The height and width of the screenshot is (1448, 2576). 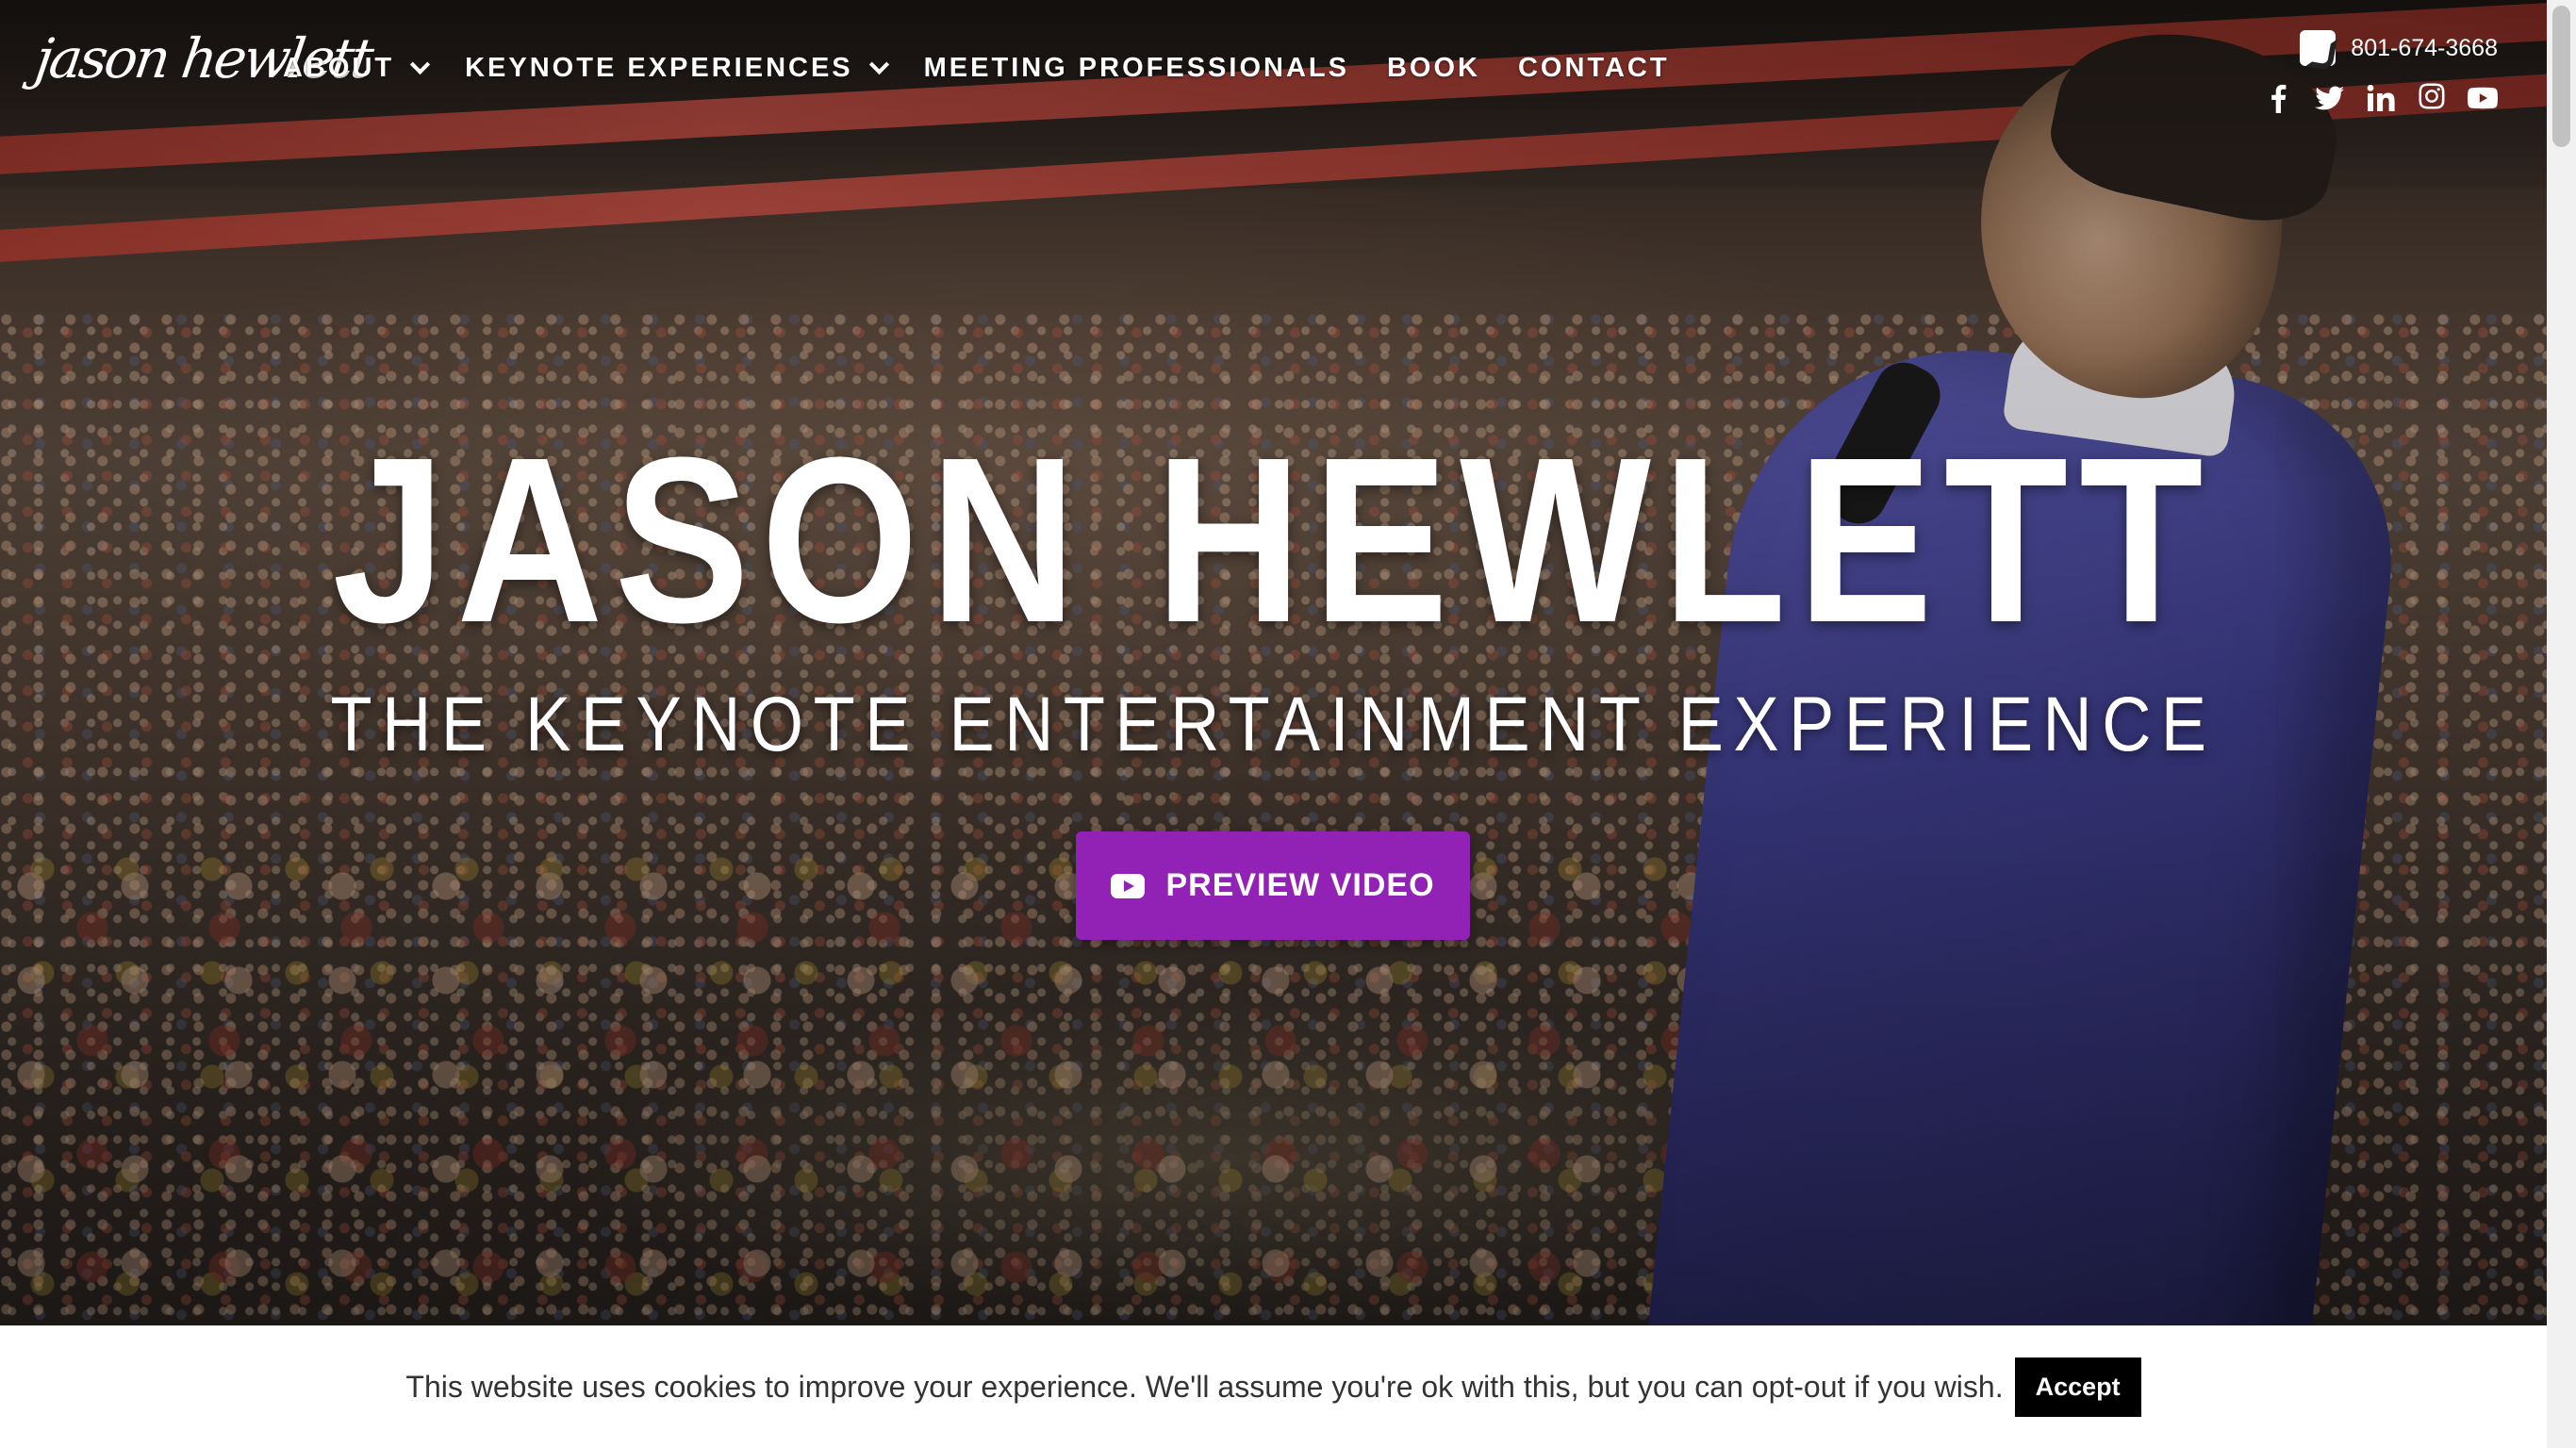 I want to click on phone-link: 801-674-3668, so click(x=2384, y=48).